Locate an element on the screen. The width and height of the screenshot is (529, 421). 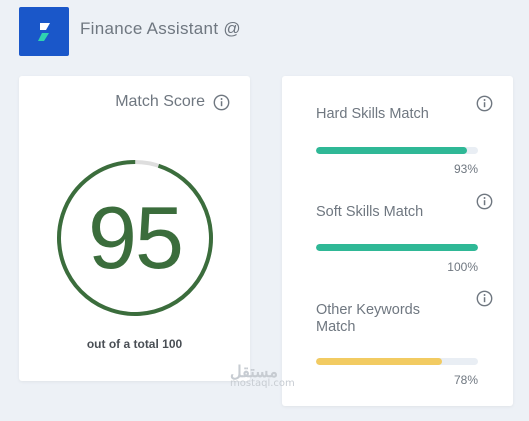
app-logo is located at coordinates (44, 31).